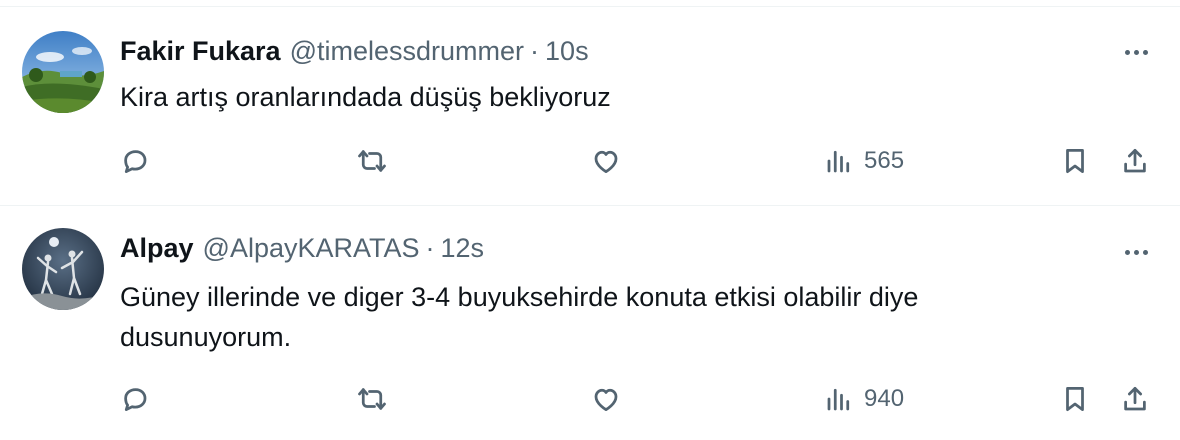 The image size is (1180, 440). I want to click on view-count: 565, so click(884, 160).